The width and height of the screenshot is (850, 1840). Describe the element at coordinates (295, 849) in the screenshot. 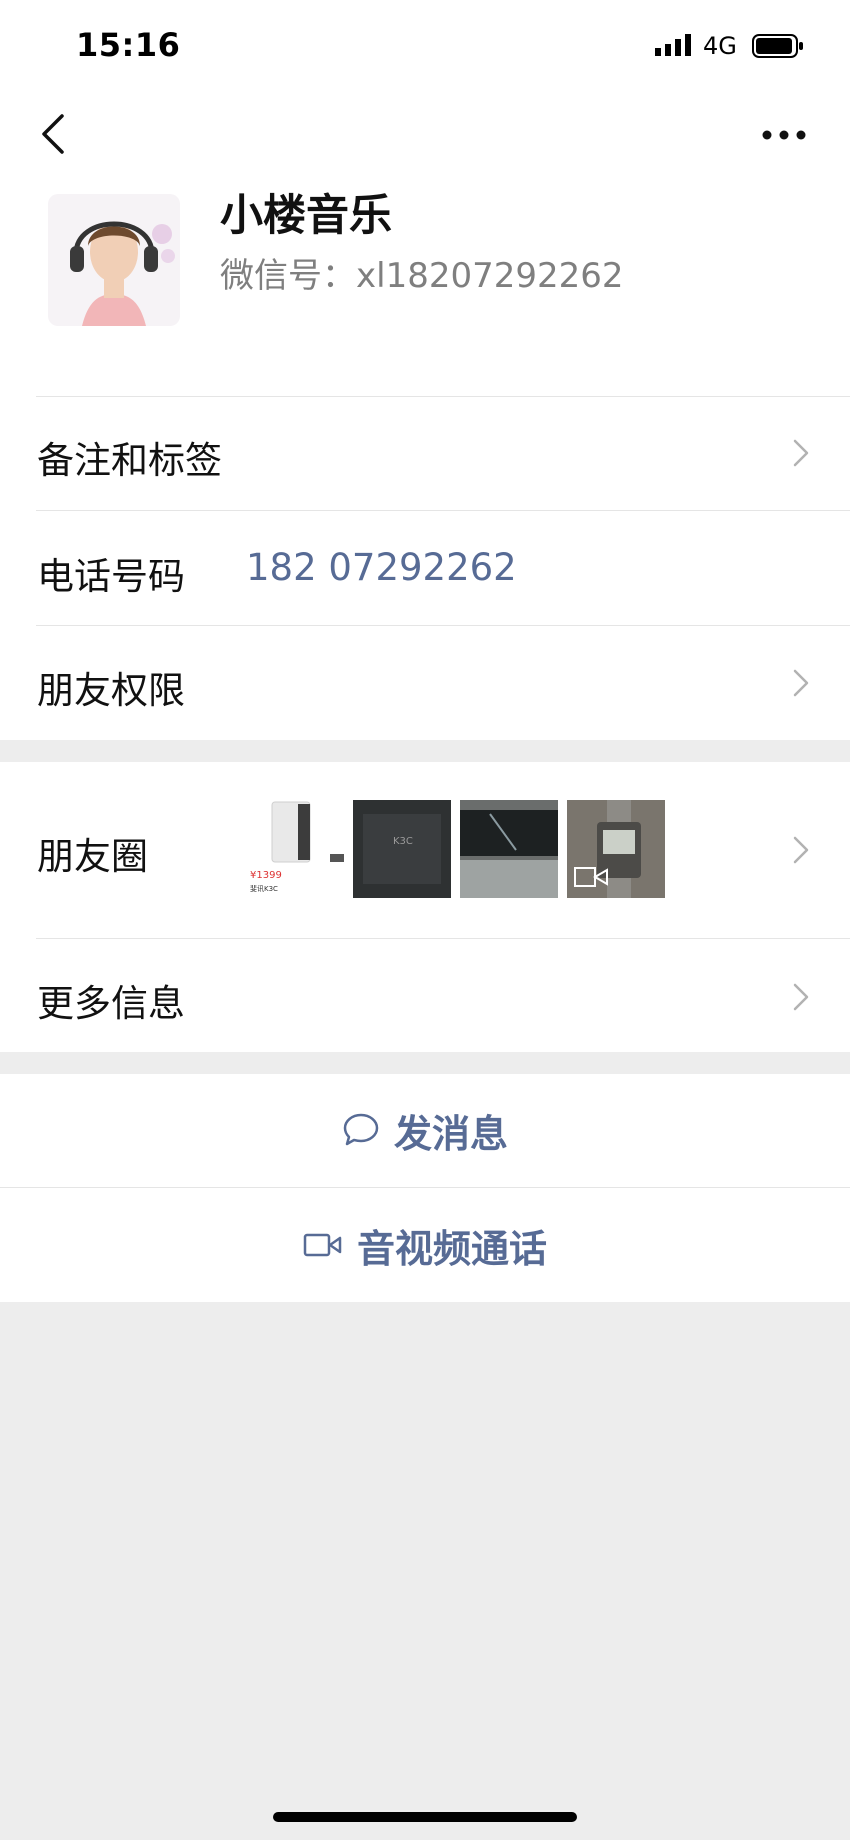

I see `moments-thumbnail: ¥1399 斐讯K3C` at that location.